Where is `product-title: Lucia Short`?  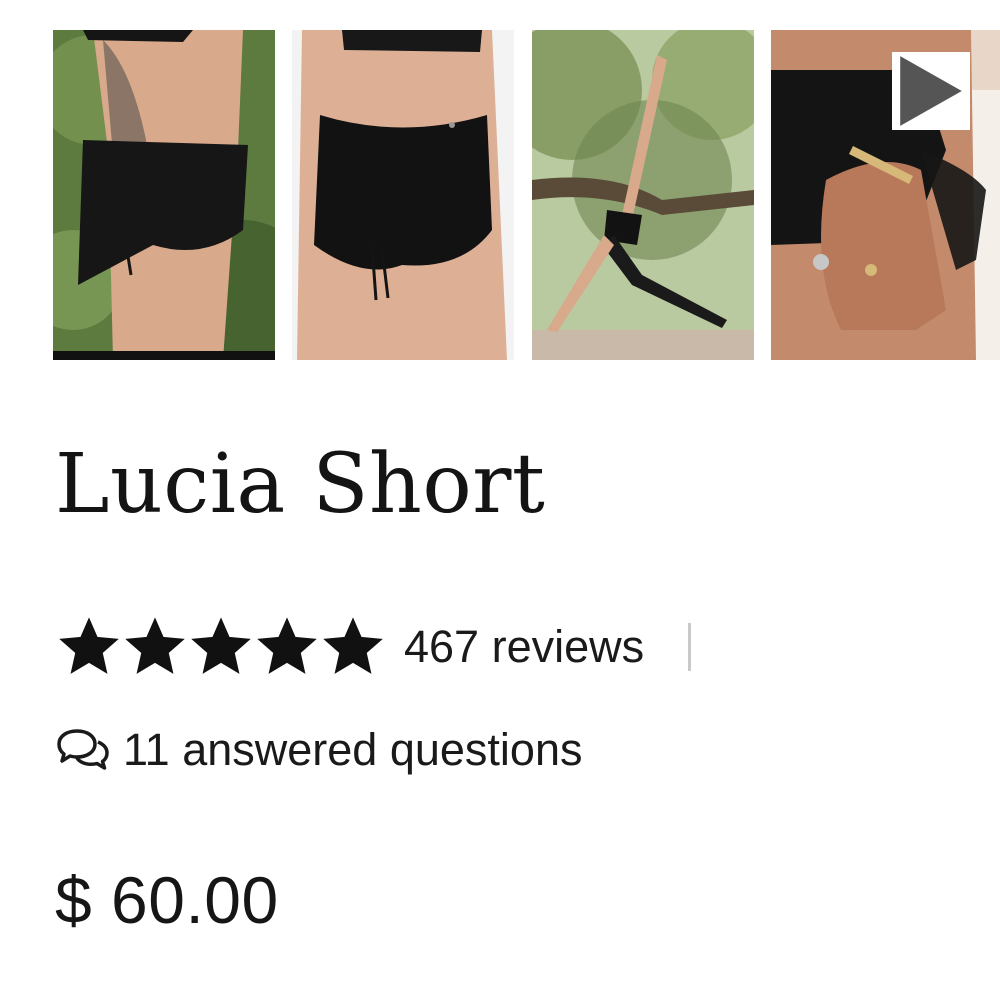
product-title: Lucia Short is located at coordinates (300, 484).